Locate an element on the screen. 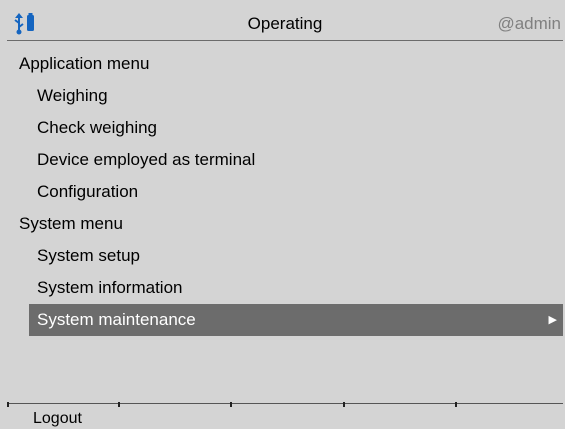 The image size is (565, 429). menu-item-system-setup: System setup is located at coordinates (285, 256).